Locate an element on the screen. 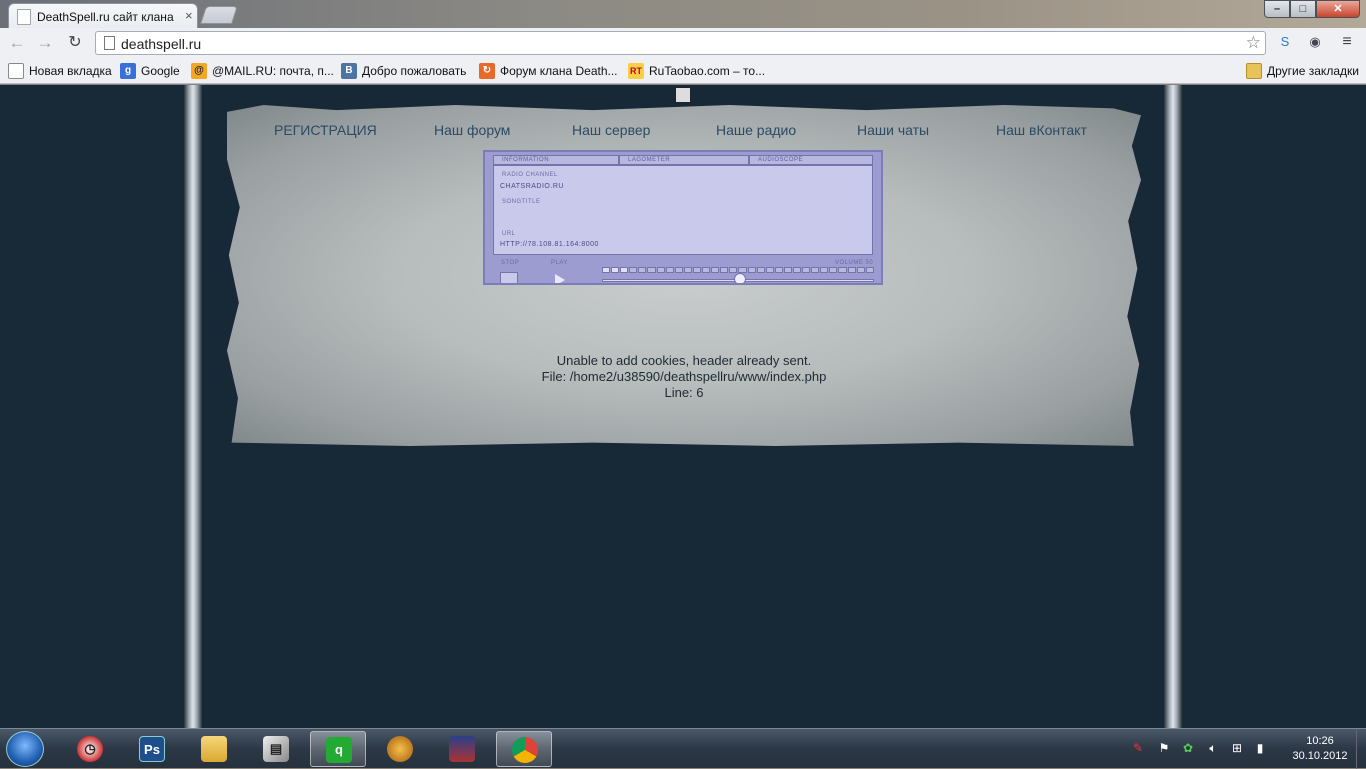 The height and width of the screenshot is (769, 1366). nav-registration: РЕГИСТРАЦИЯ is located at coordinates (325, 130).